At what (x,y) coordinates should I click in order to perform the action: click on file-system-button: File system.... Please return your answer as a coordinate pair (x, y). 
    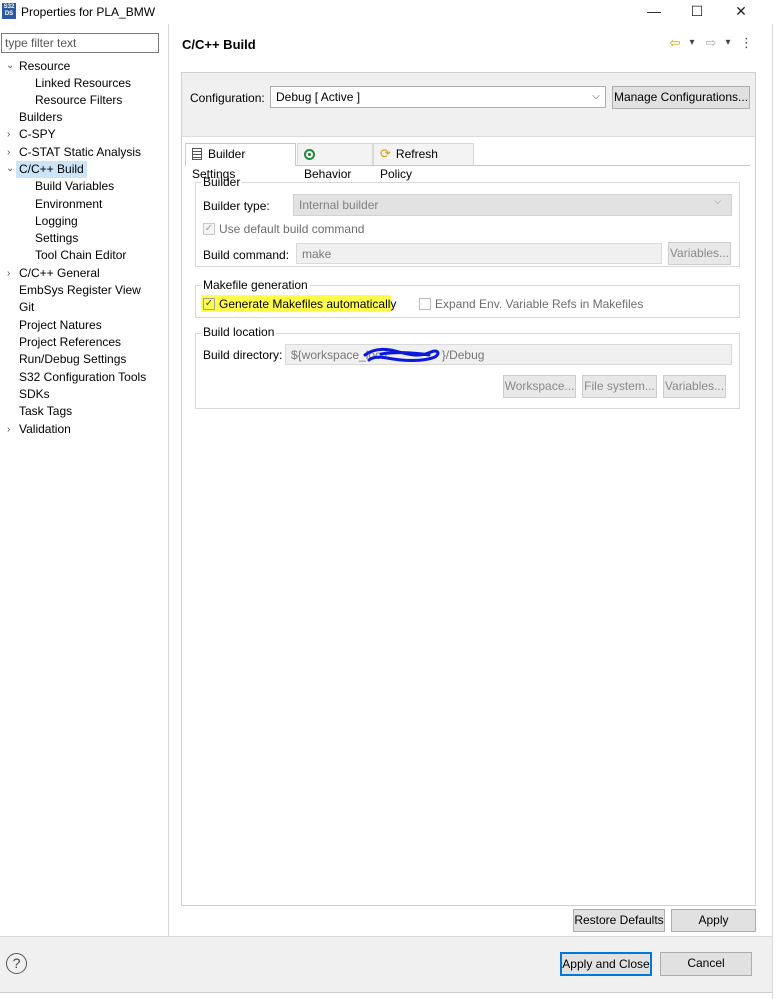
    Looking at the image, I should click on (619, 386).